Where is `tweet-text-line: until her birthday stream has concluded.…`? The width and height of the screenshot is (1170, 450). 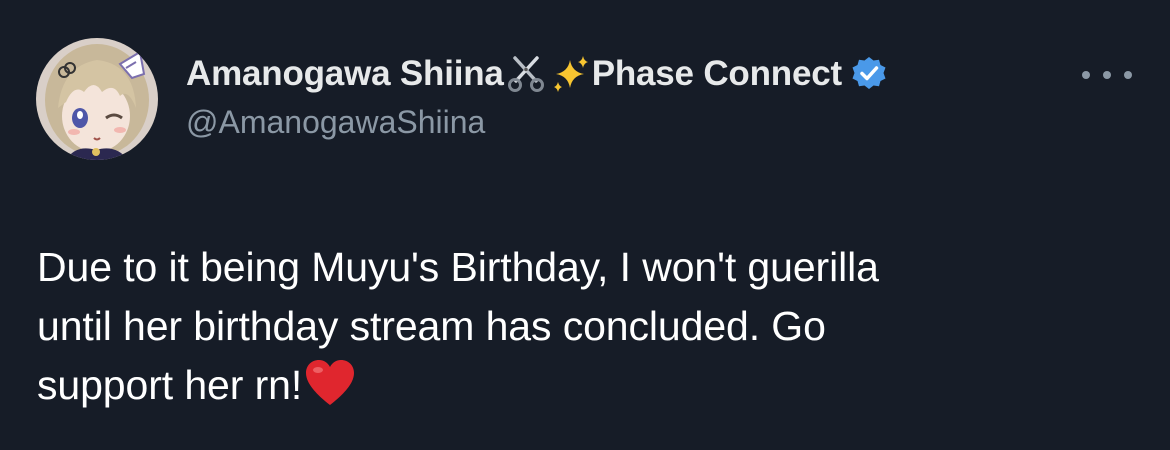
tweet-text-line: until her birthday stream has concluded.… is located at coordinates (431, 326).